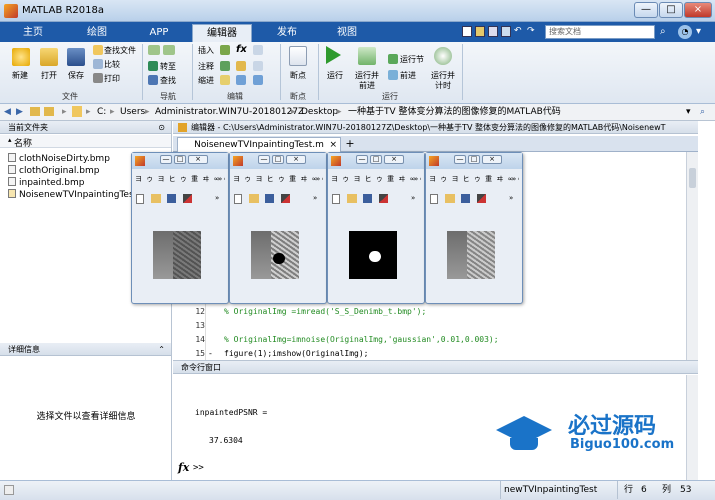 The height and width of the screenshot is (500, 715). I want to click on run-section-icon, so click(393, 59).